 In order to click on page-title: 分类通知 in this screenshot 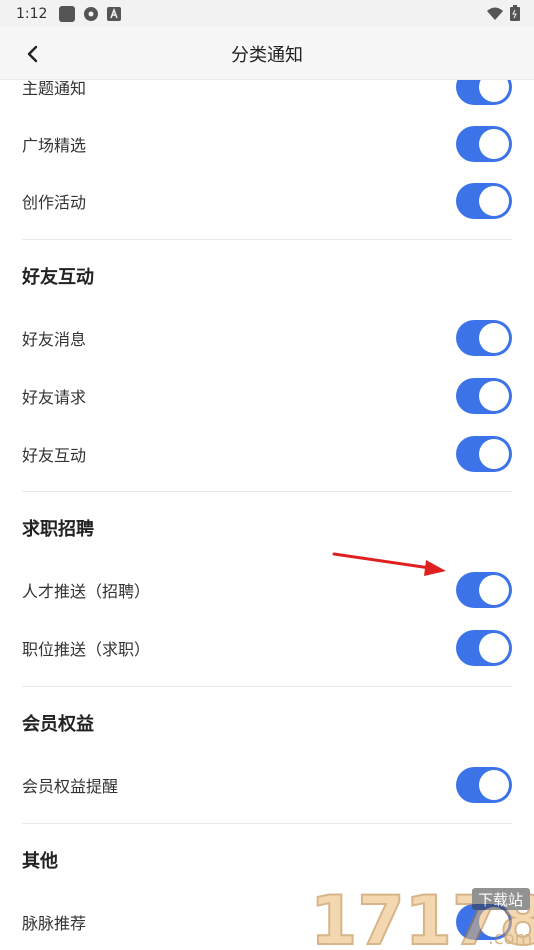, I will do `click(267, 55)`.